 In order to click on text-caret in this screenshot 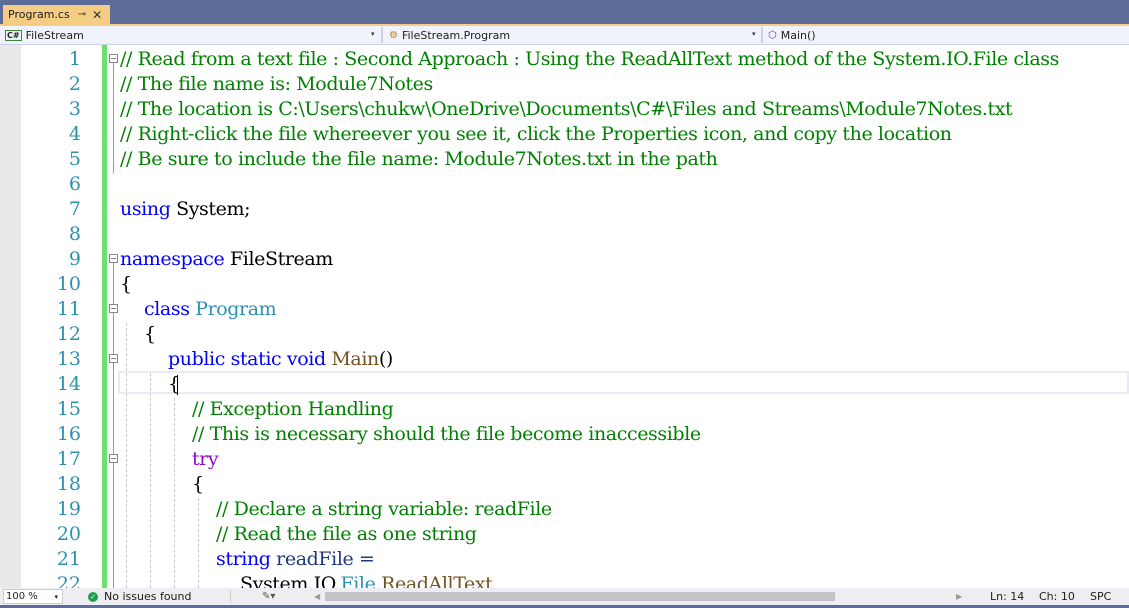, I will do `click(177, 385)`.